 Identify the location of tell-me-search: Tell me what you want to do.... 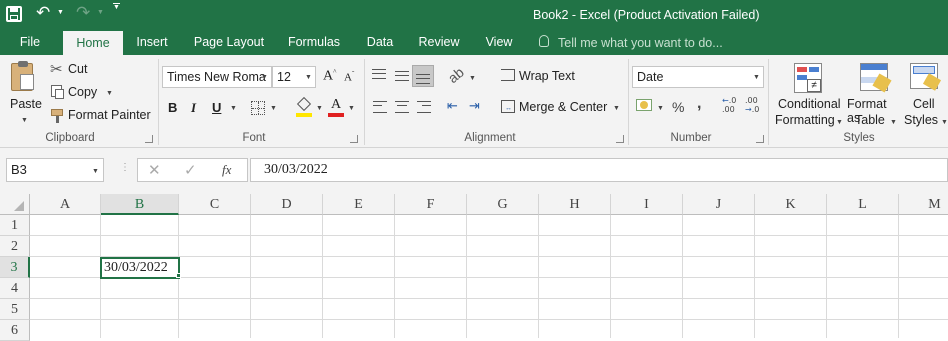
(640, 43).